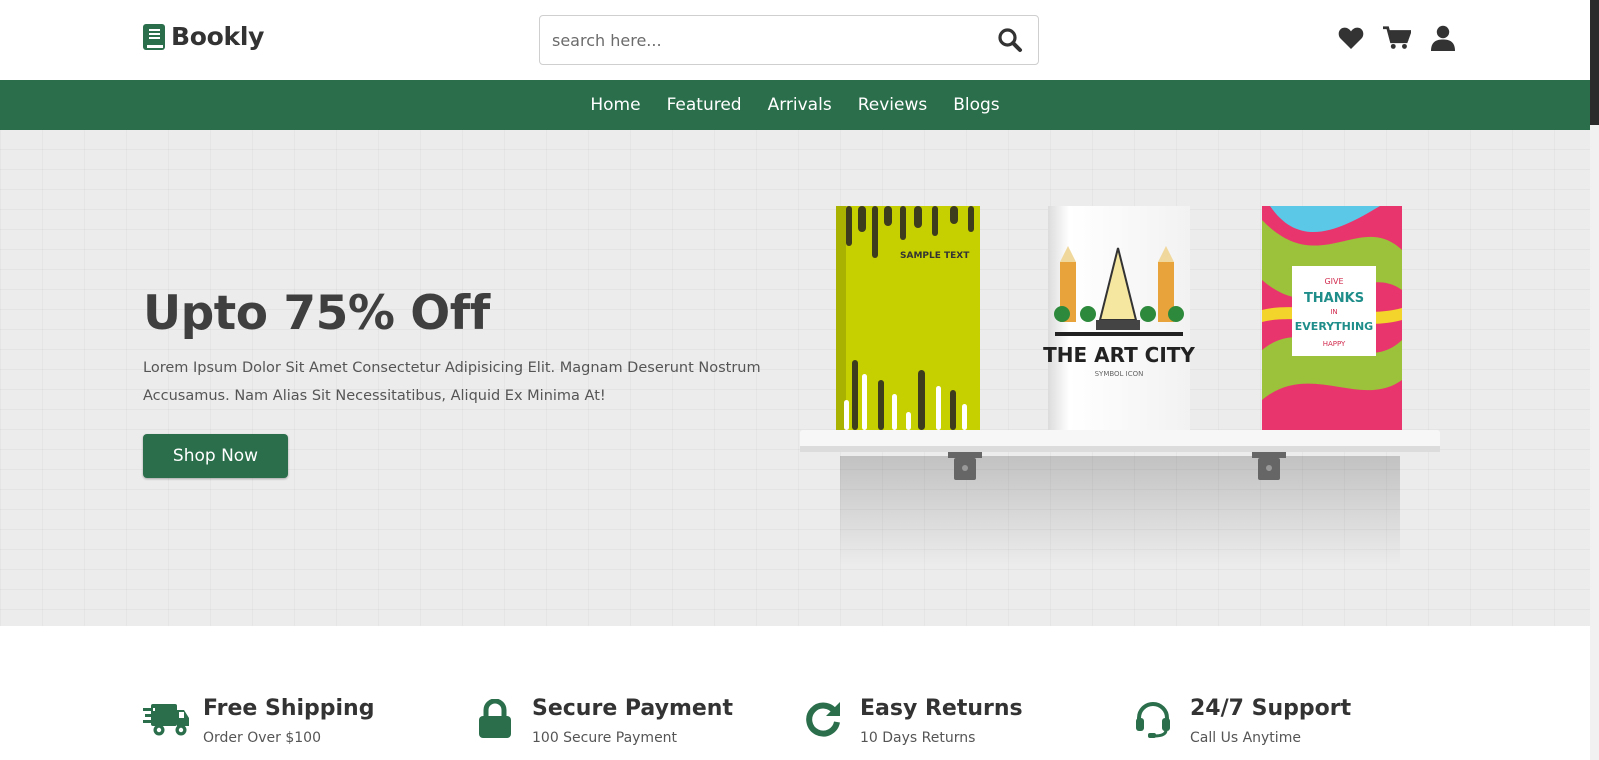 The image size is (1599, 760). What do you see at coordinates (495, 719) in the screenshot?
I see `lock-icon` at bounding box center [495, 719].